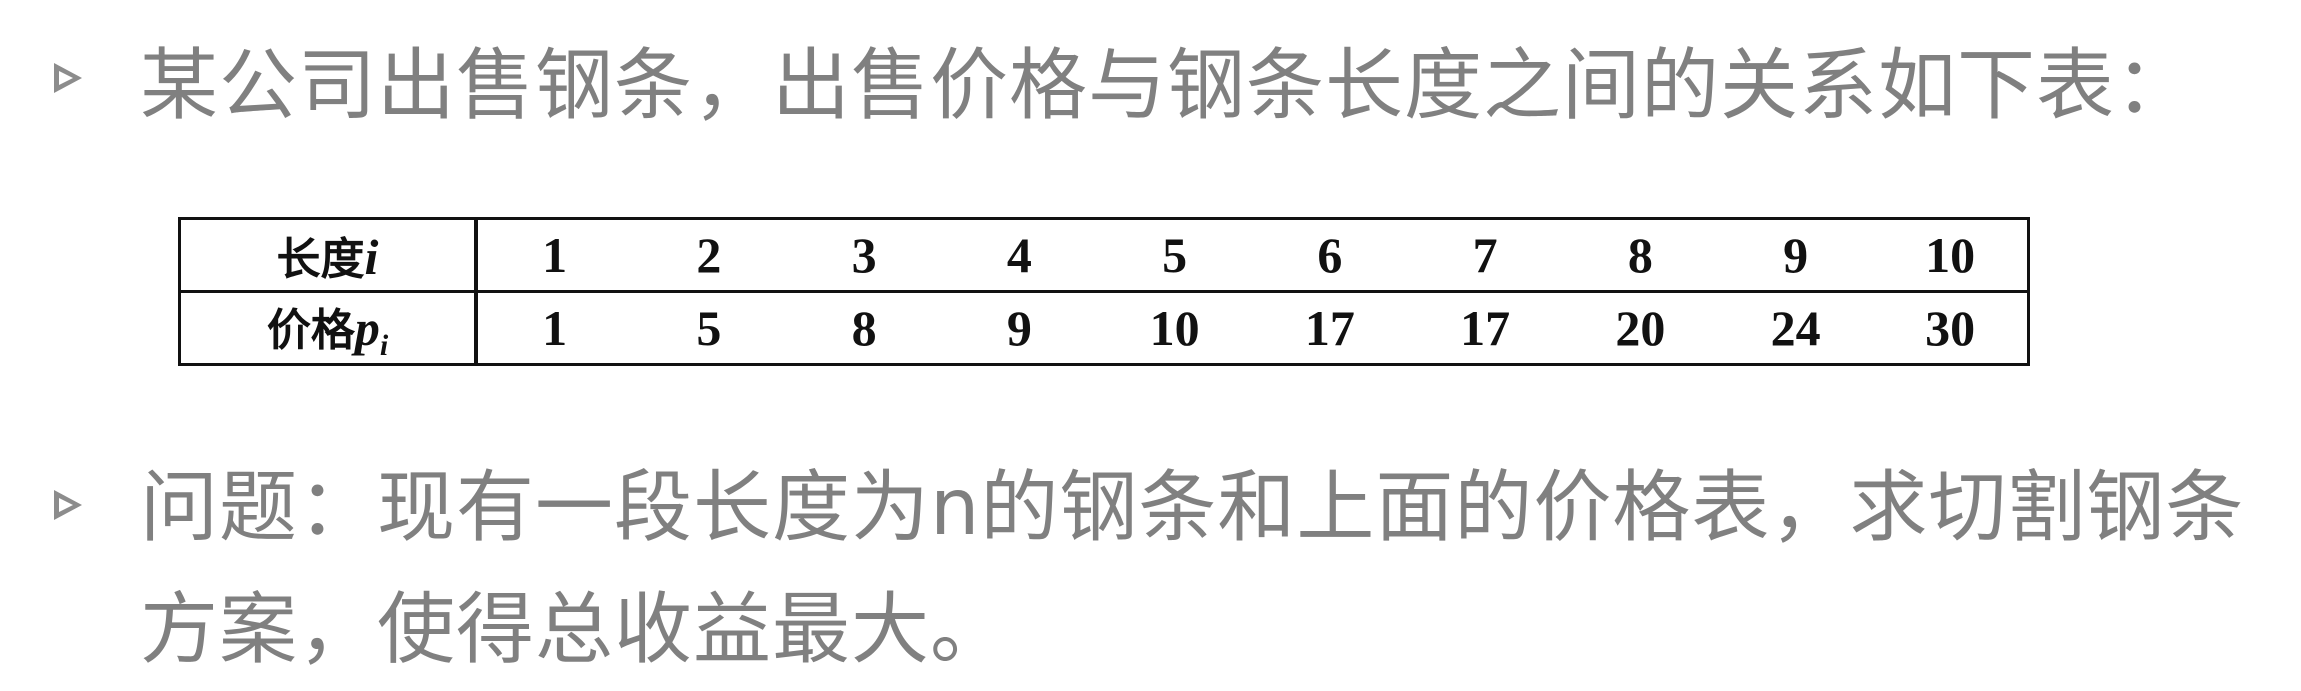 Image resolution: width=2301 pixels, height=691 pixels. What do you see at coordinates (555, 328) in the screenshot?
I see `price-cell: 1` at bounding box center [555, 328].